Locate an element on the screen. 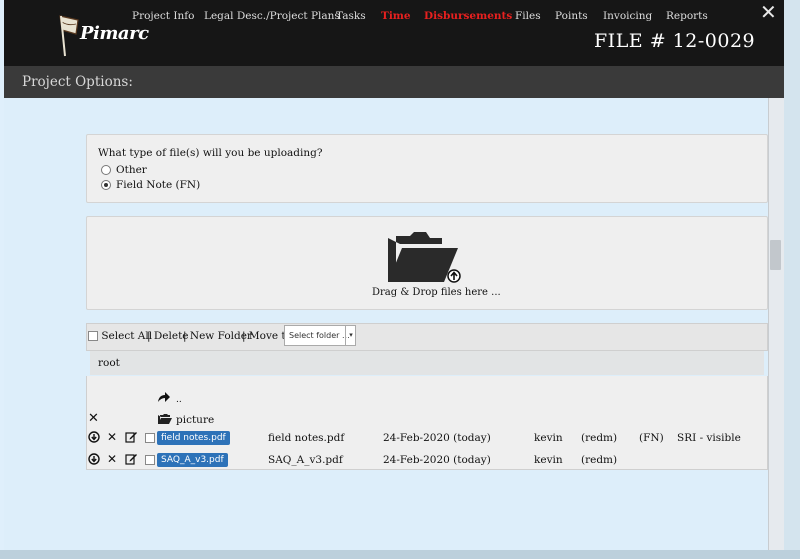 This screenshot has height=559, width=800. radio-label: Other is located at coordinates (131, 170).